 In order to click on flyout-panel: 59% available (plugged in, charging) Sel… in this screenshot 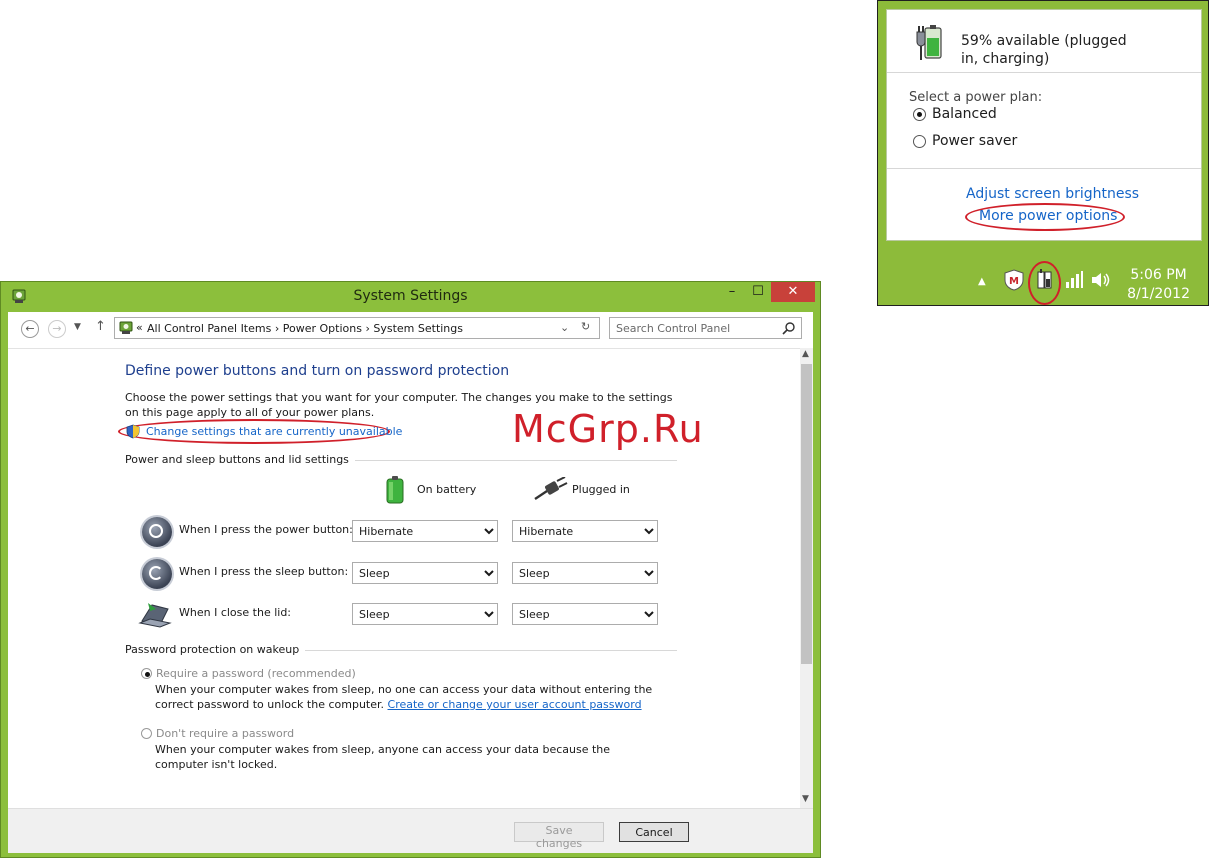, I will do `click(1044, 125)`.